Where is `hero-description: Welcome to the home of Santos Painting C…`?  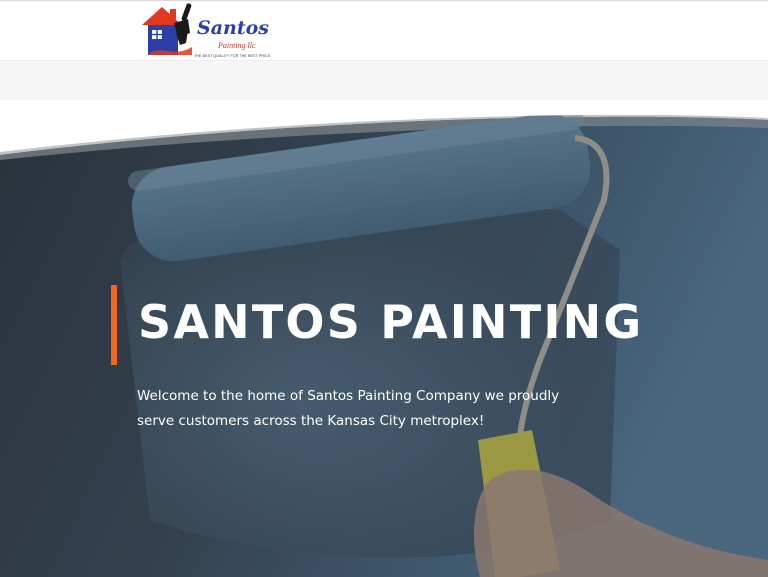
hero-description: Welcome to the home of Santos Painting C… is located at coordinates (348, 408).